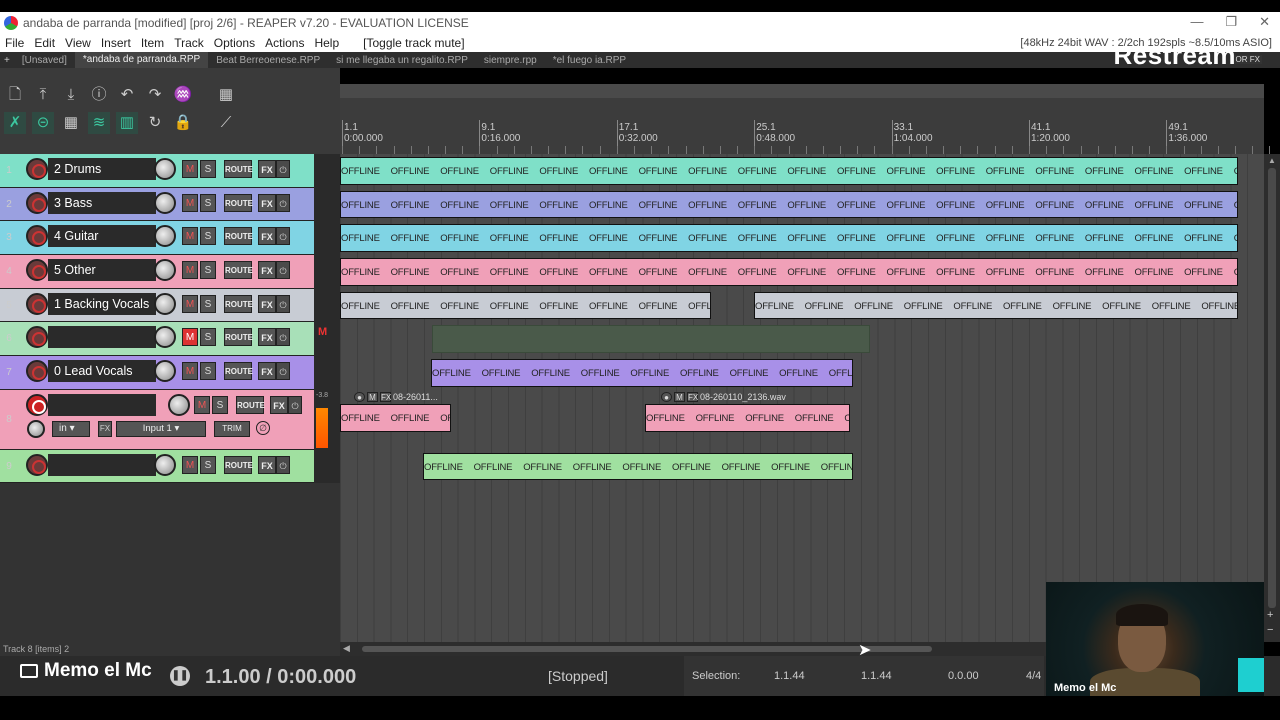 Image resolution: width=1280 pixels, height=720 pixels. What do you see at coordinates (692, 397) in the screenshot?
I see `item-fx-button: FX` at bounding box center [692, 397].